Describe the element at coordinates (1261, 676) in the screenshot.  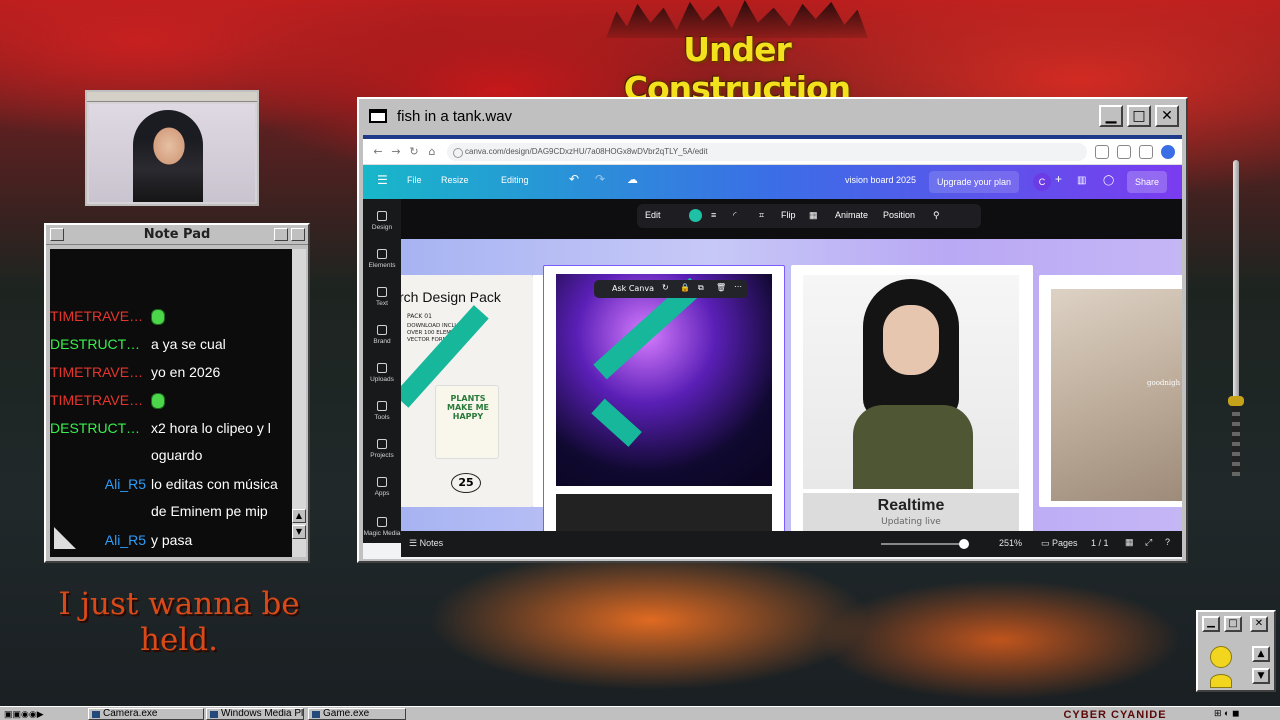
I see `mini-scroll-down-button: ▼` at that location.